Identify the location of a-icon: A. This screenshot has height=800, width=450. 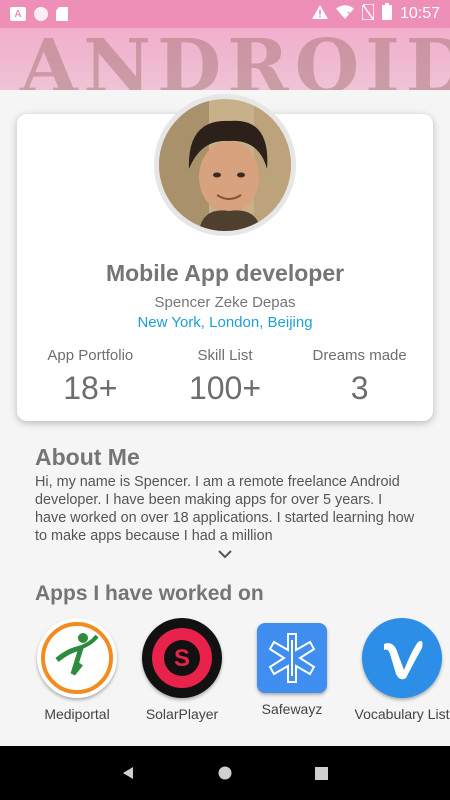
(18, 14).